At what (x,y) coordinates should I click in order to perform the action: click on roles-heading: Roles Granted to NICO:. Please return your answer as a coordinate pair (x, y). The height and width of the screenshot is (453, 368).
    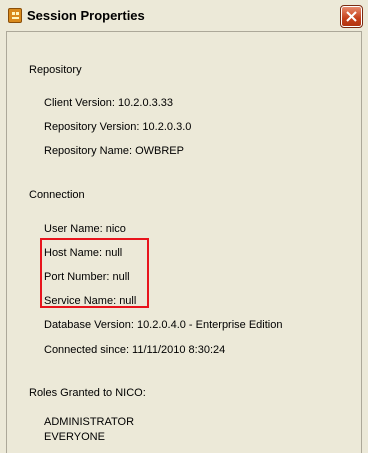
    Looking at the image, I should click on (87, 393).